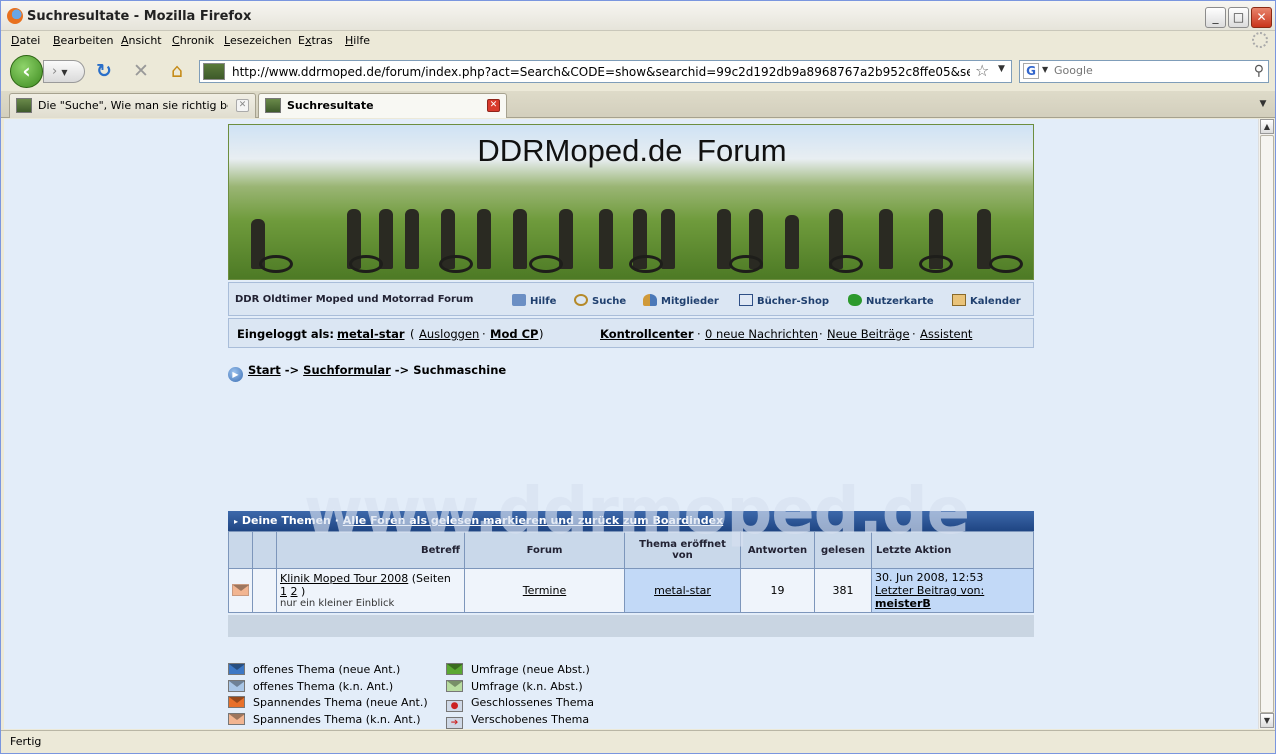 The image size is (1276, 754). What do you see at coordinates (1259, 71) in the screenshot?
I see `magnifier-icon: ⚲` at bounding box center [1259, 71].